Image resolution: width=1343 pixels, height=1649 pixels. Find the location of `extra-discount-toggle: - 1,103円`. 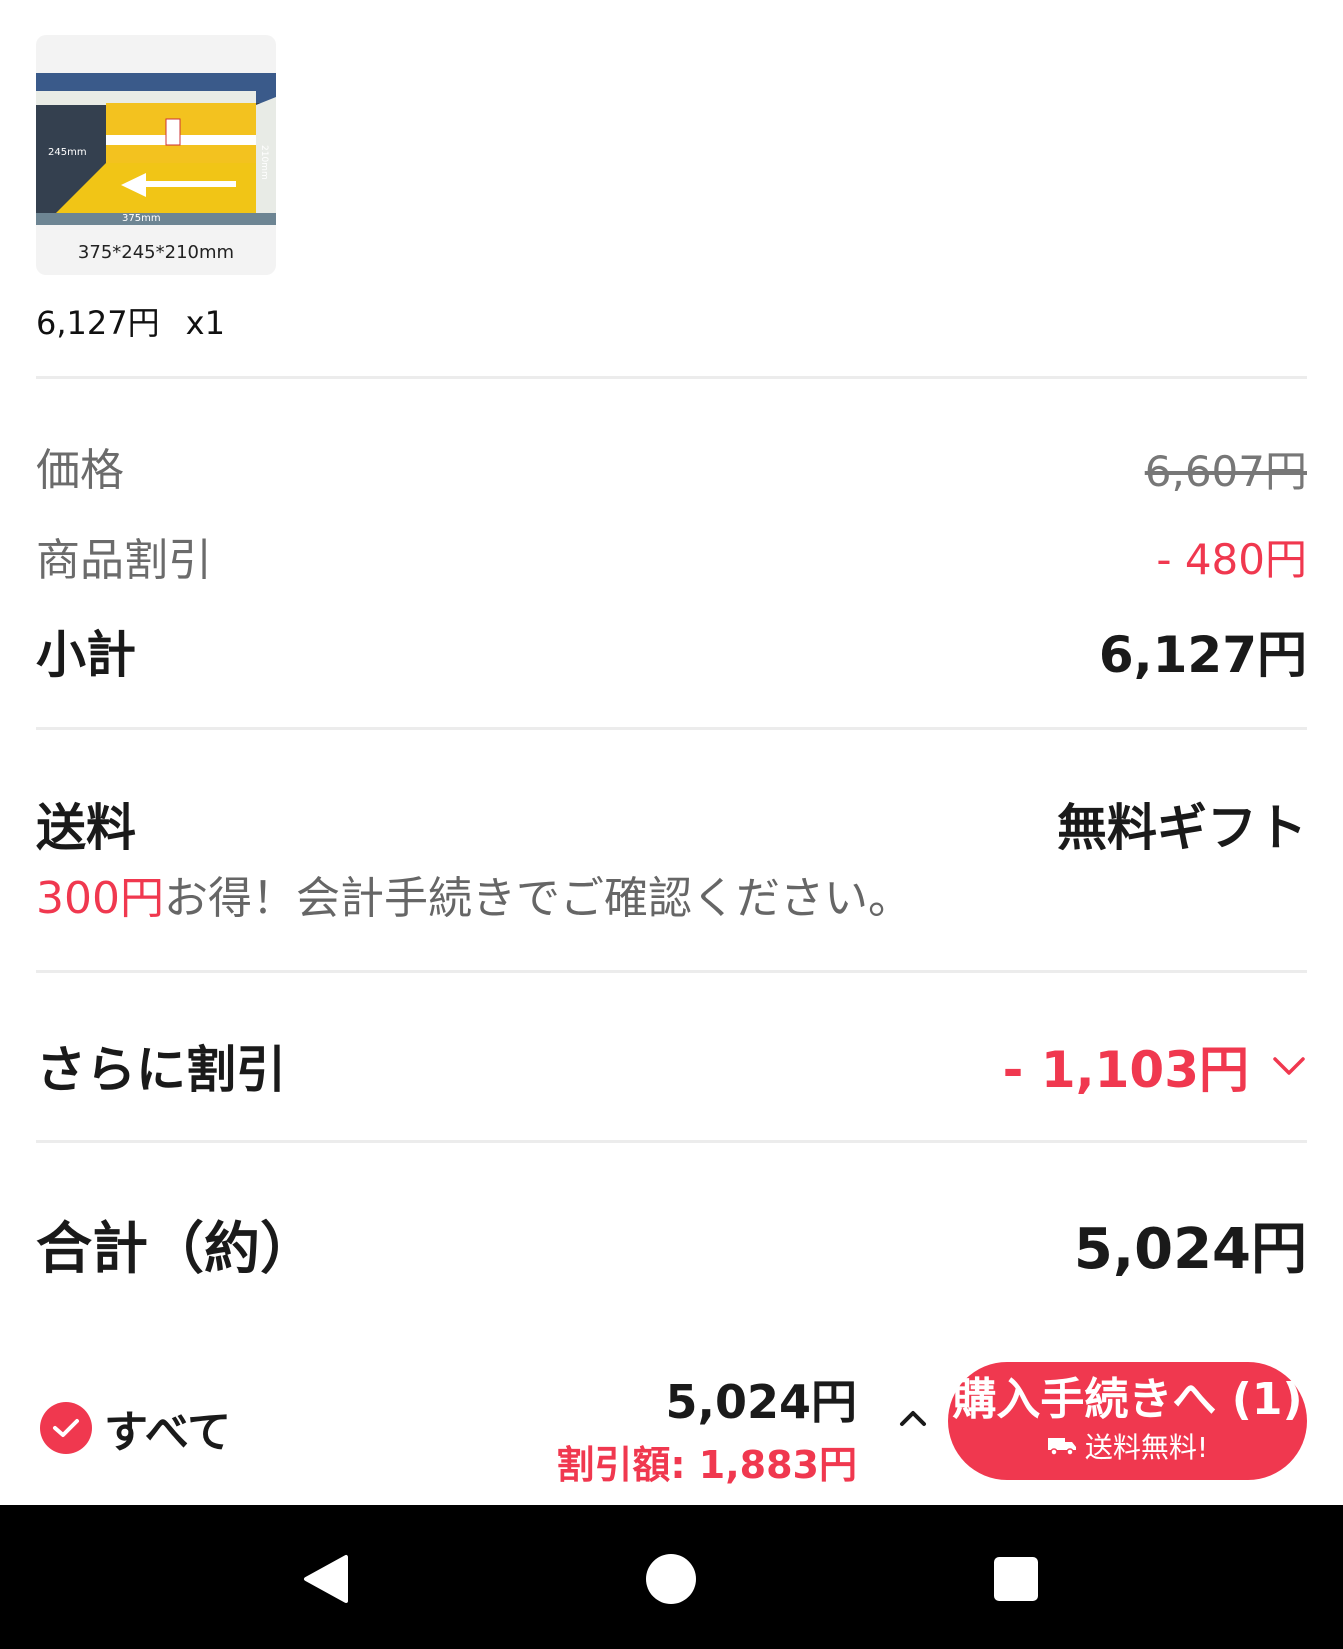

extra-discount-toggle: - 1,103円 is located at coordinates (1155, 1066).